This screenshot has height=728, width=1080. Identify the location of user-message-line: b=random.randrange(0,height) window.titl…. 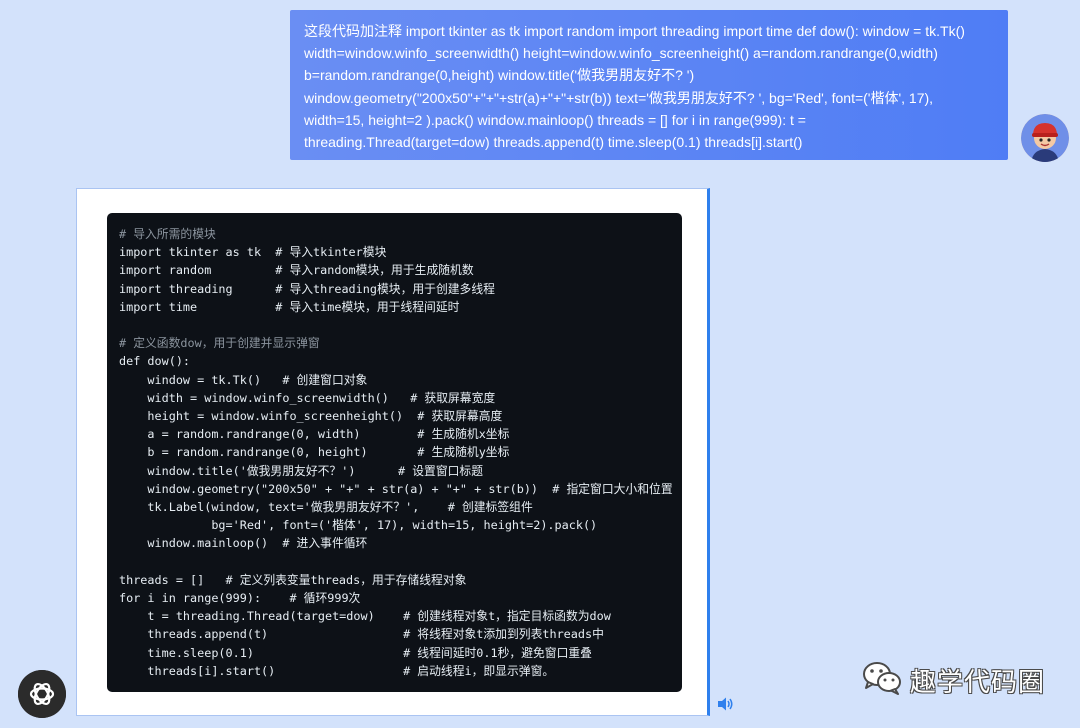
(499, 75).